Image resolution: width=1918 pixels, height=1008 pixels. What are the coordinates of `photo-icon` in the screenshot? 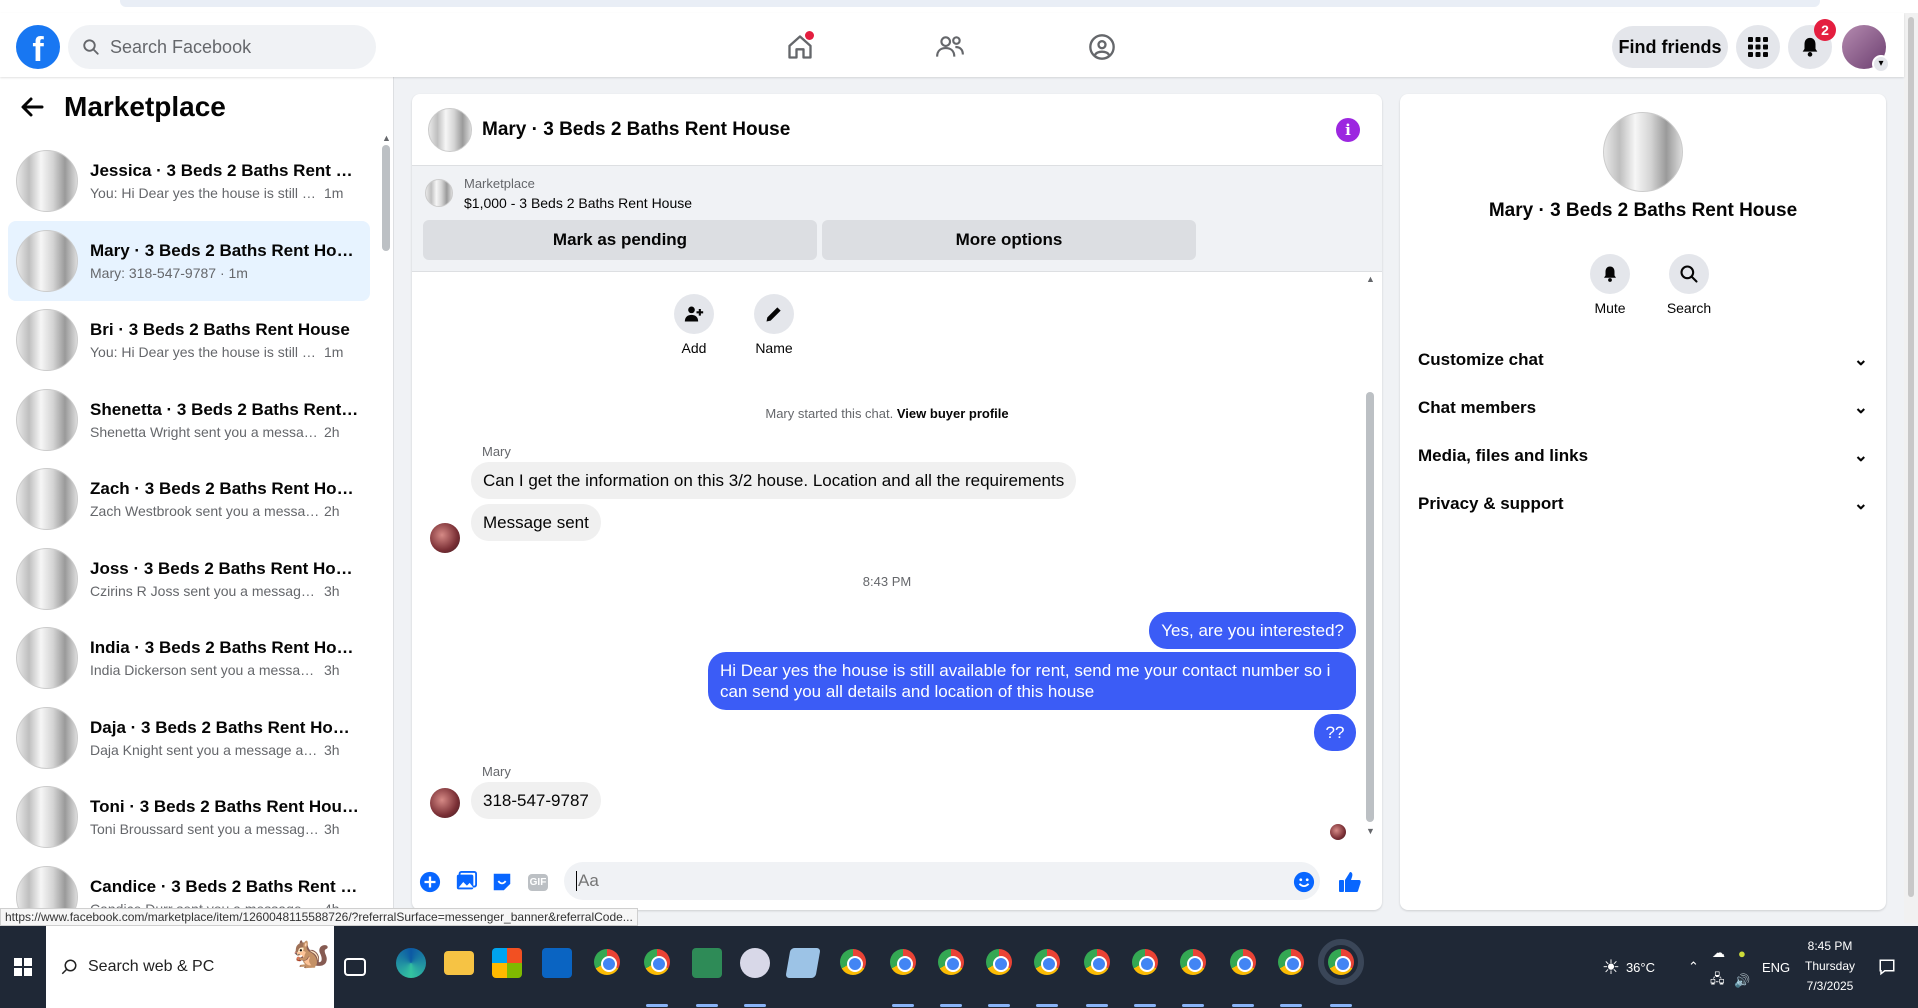 It's located at (466, 882).